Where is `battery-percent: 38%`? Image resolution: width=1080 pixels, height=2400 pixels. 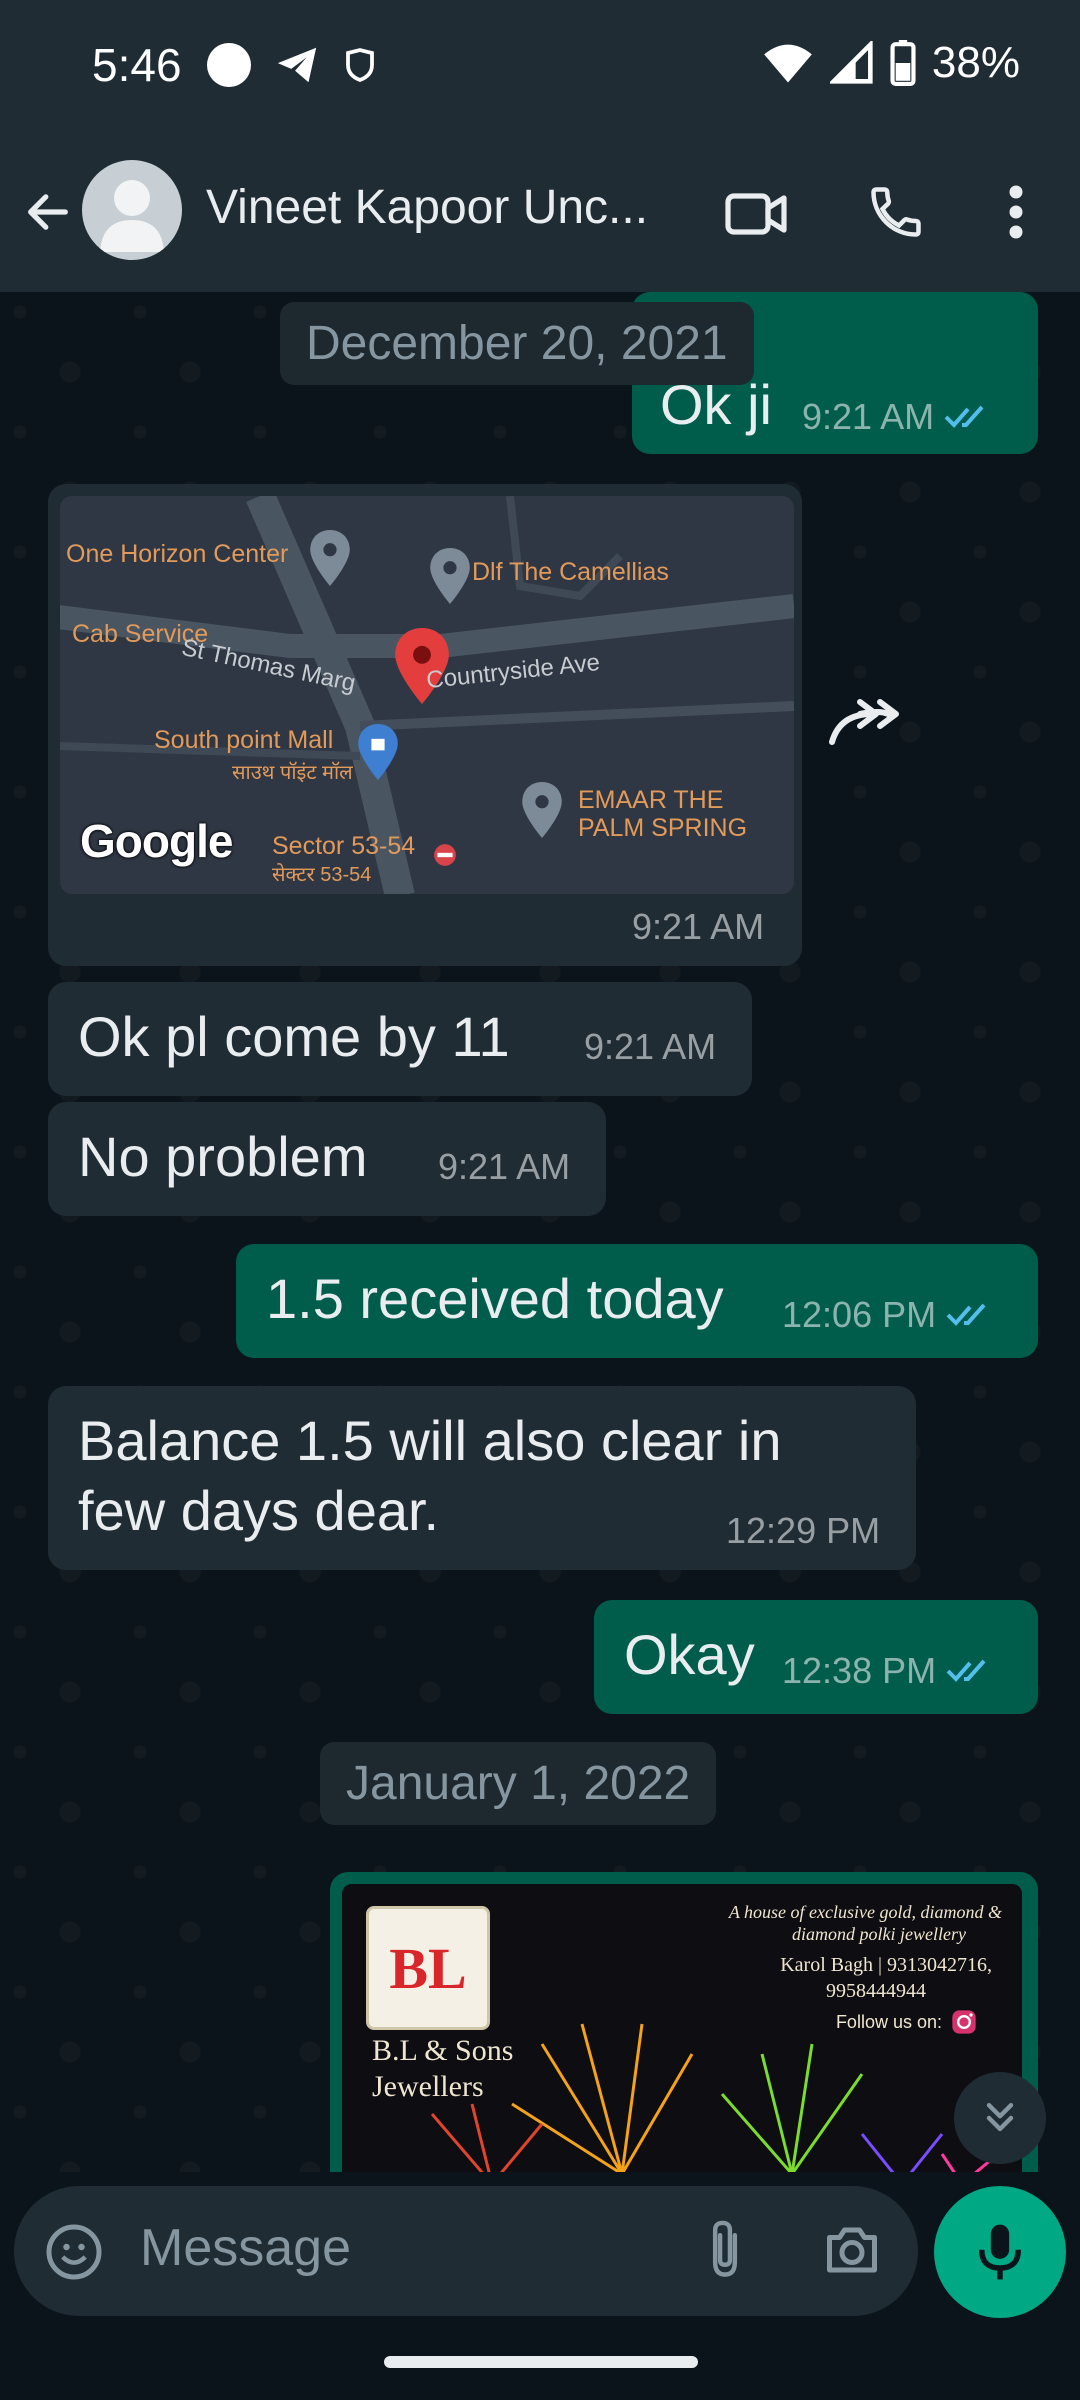 battery-percent: 38% is located at coordinates (975, 62).